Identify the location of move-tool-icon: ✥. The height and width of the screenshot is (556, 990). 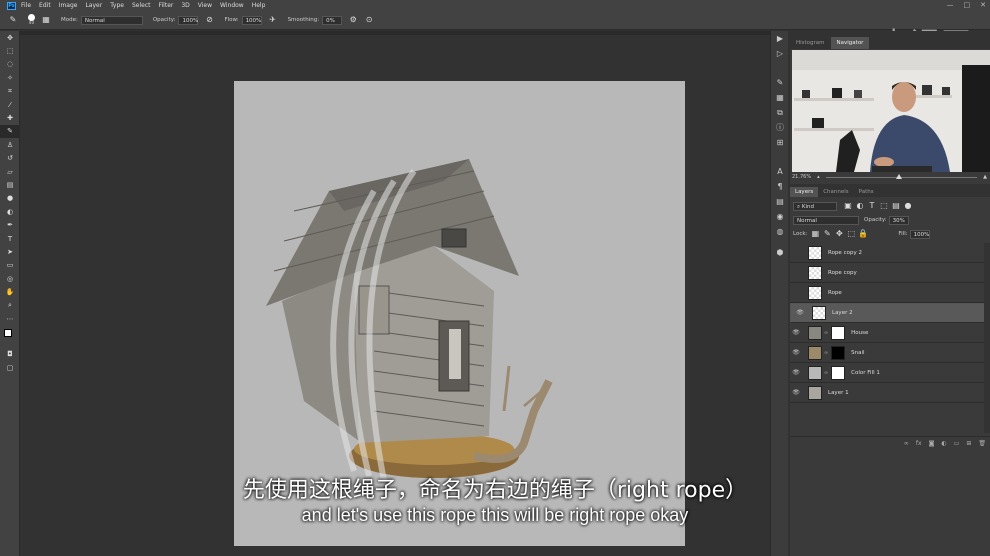
(10, 37).